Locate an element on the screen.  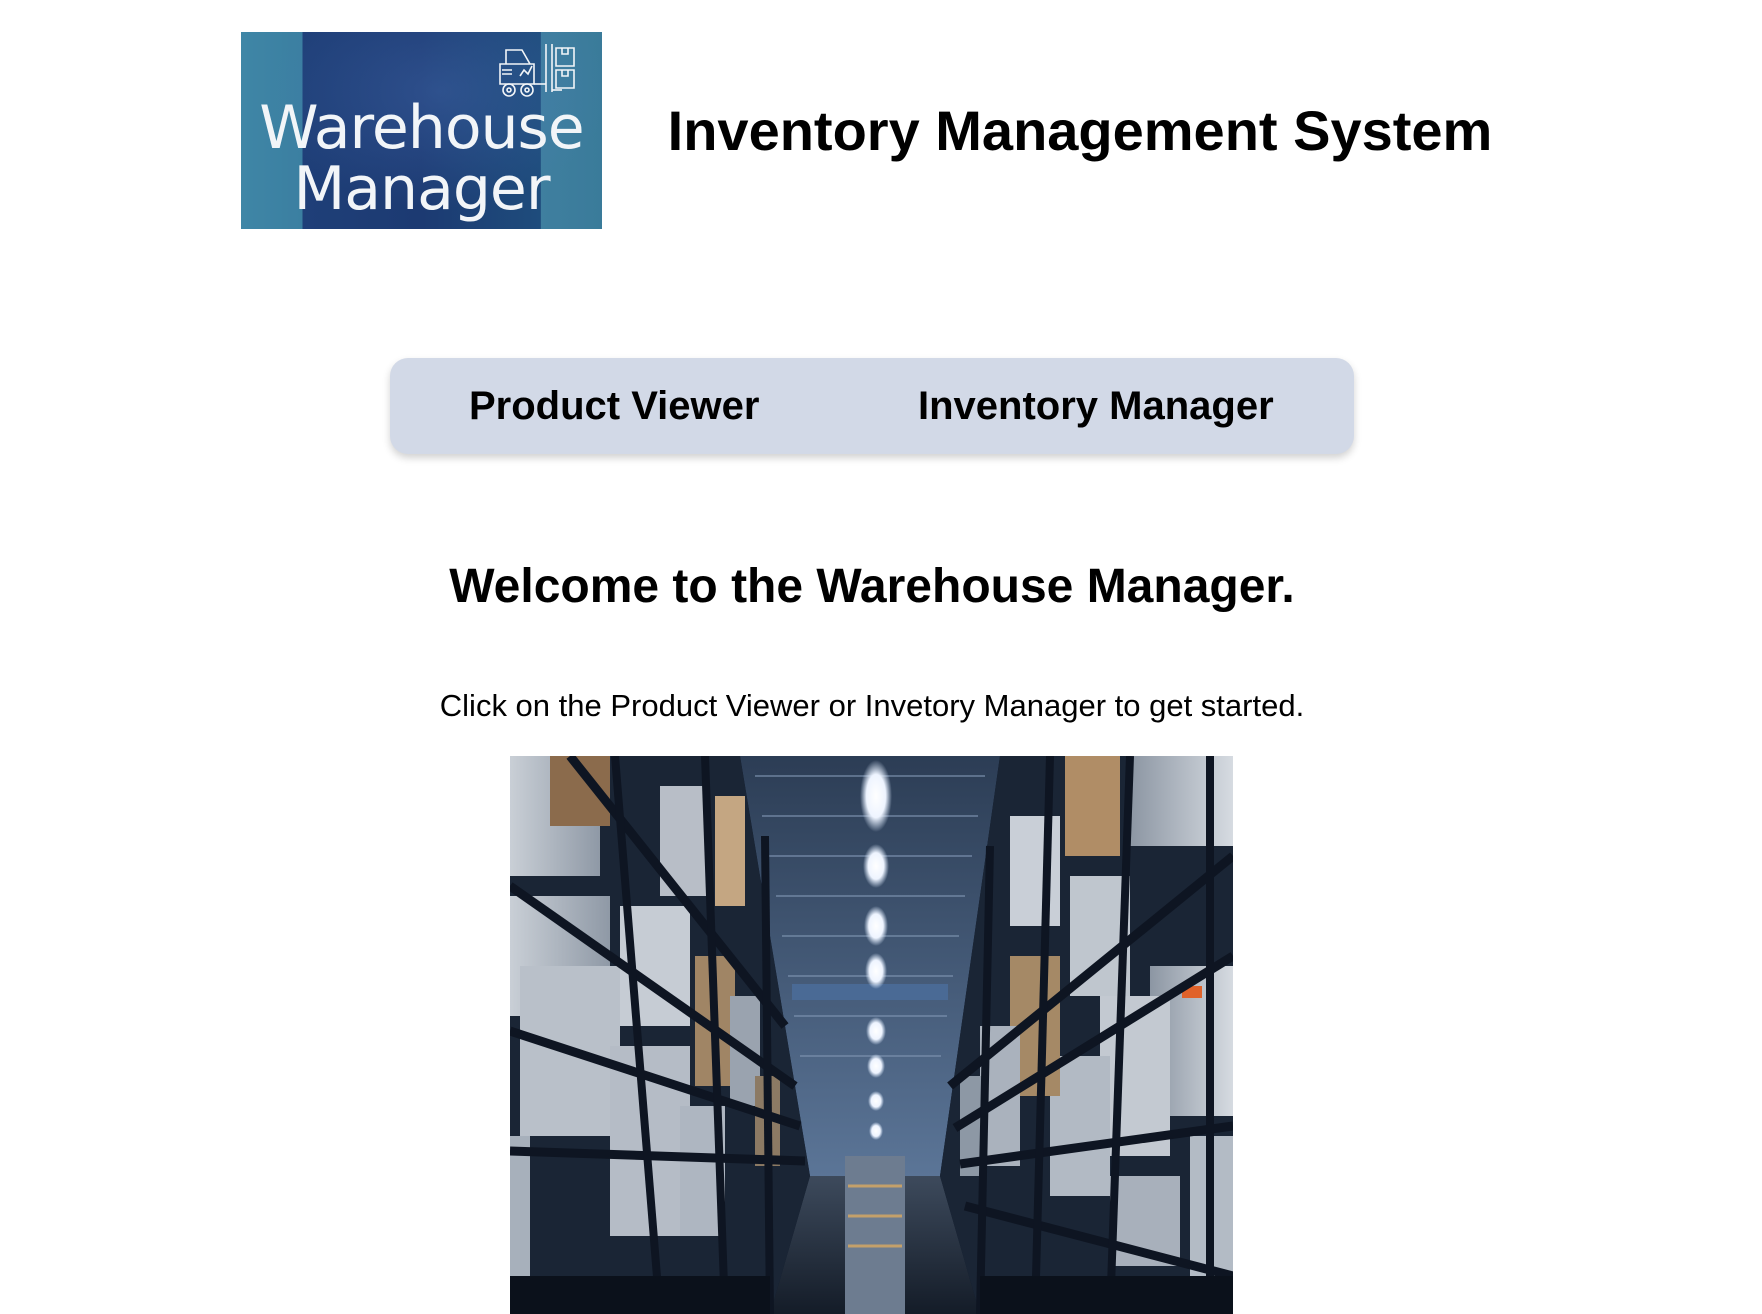
nav-inventory-manager: Inventory Manager is located at coordinates (1096, 406).